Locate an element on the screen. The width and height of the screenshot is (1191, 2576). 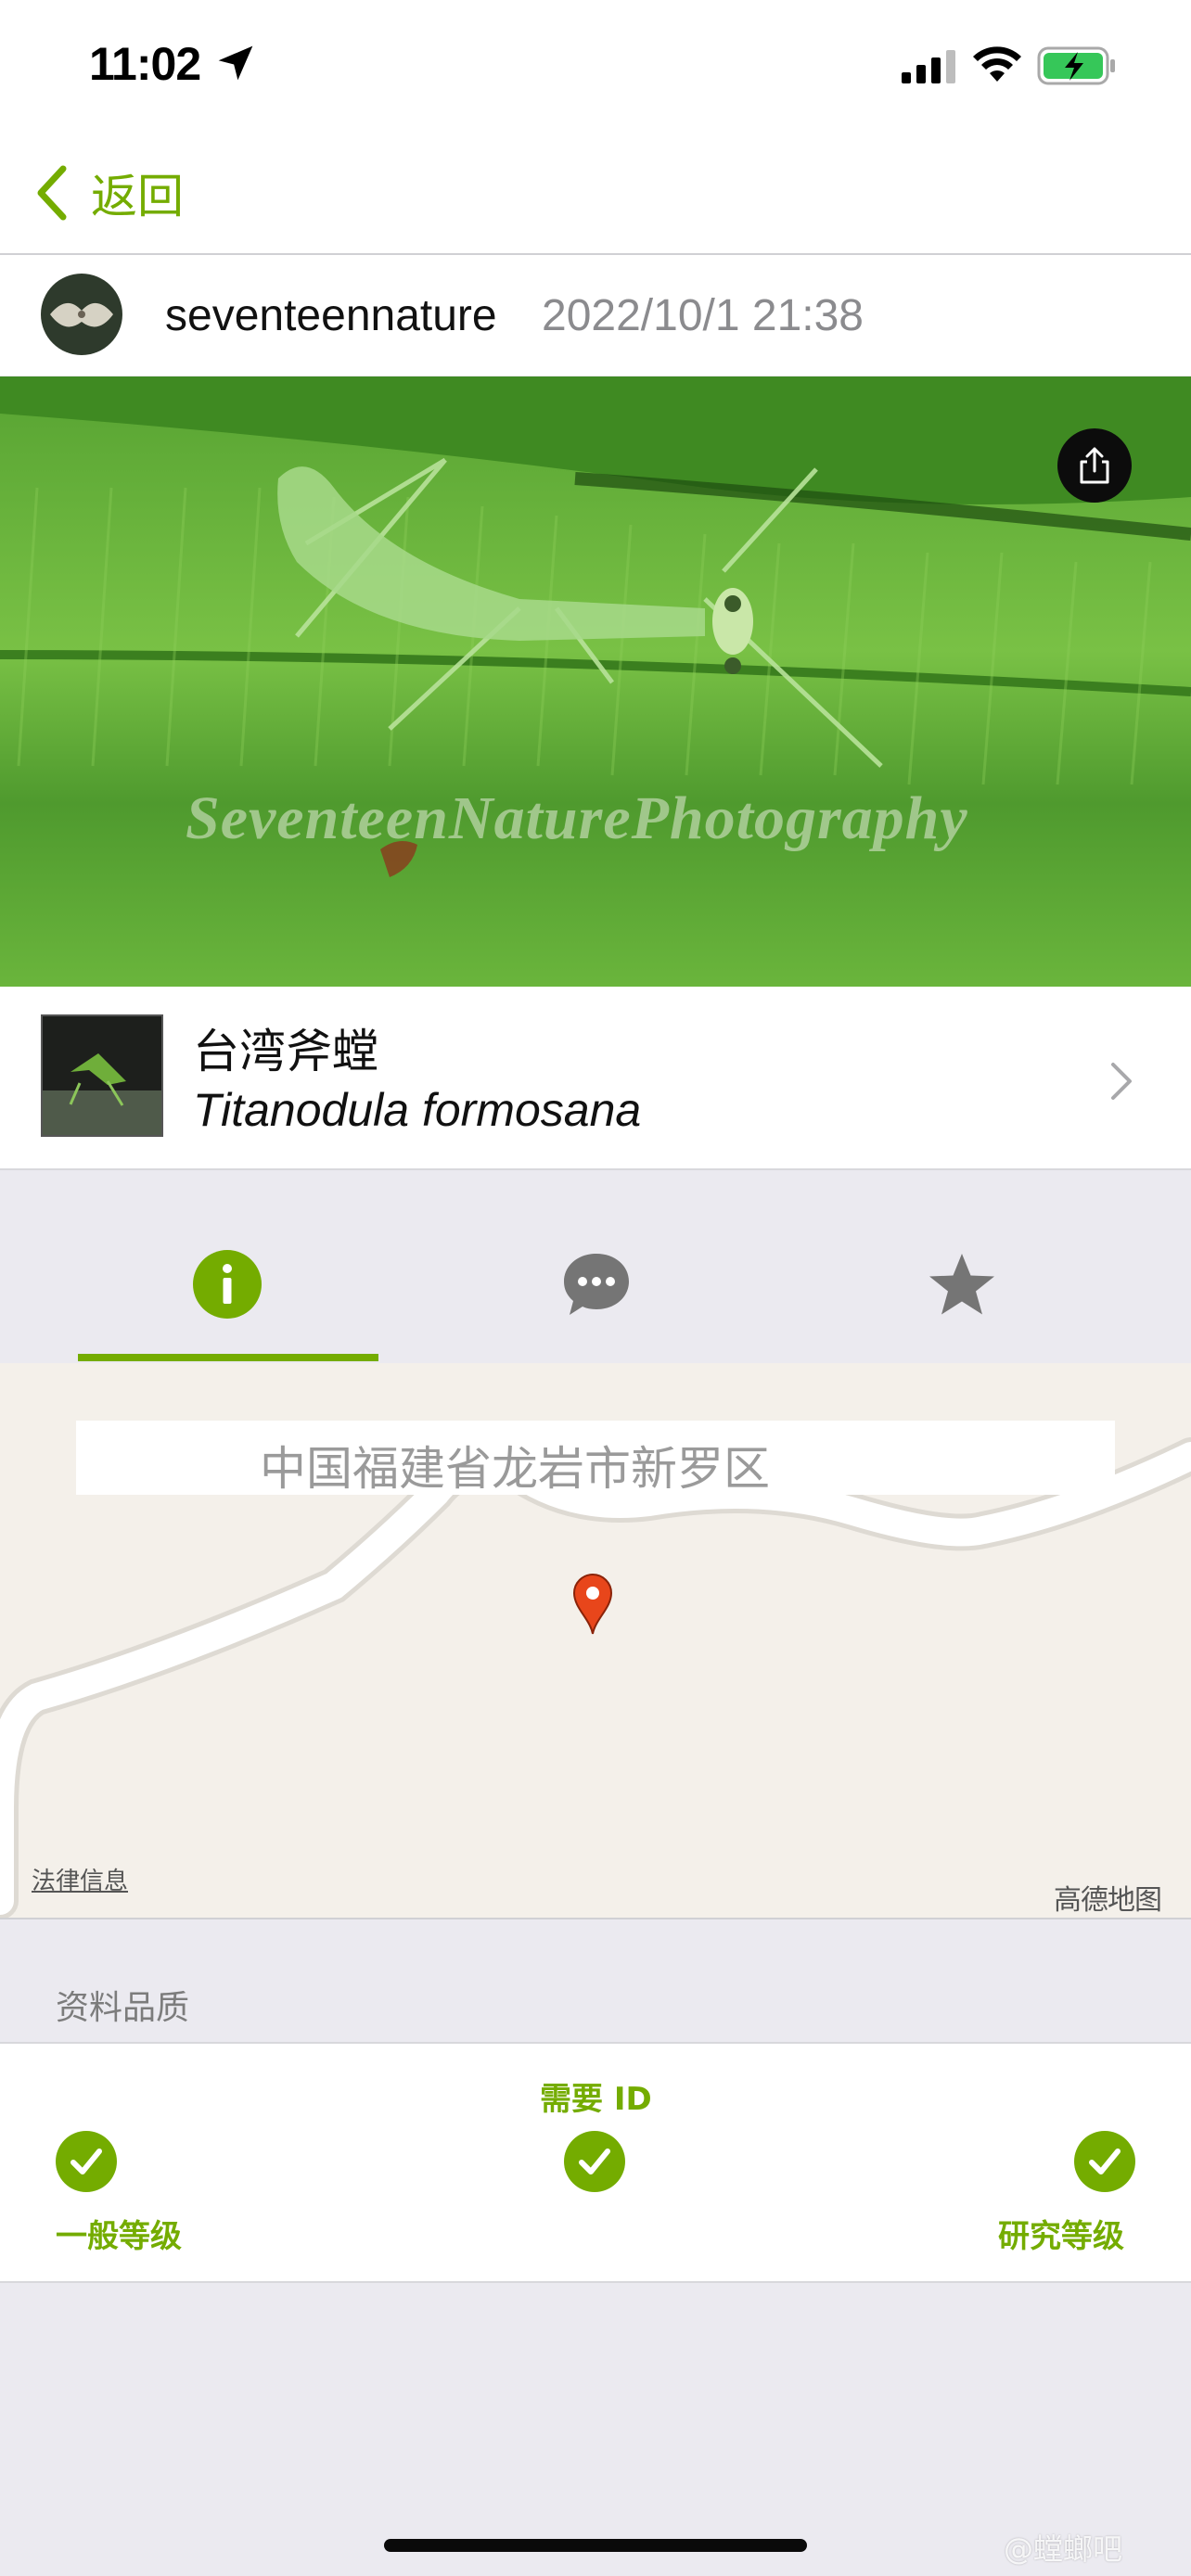
tab-info is located at coordinates (228, 1266).